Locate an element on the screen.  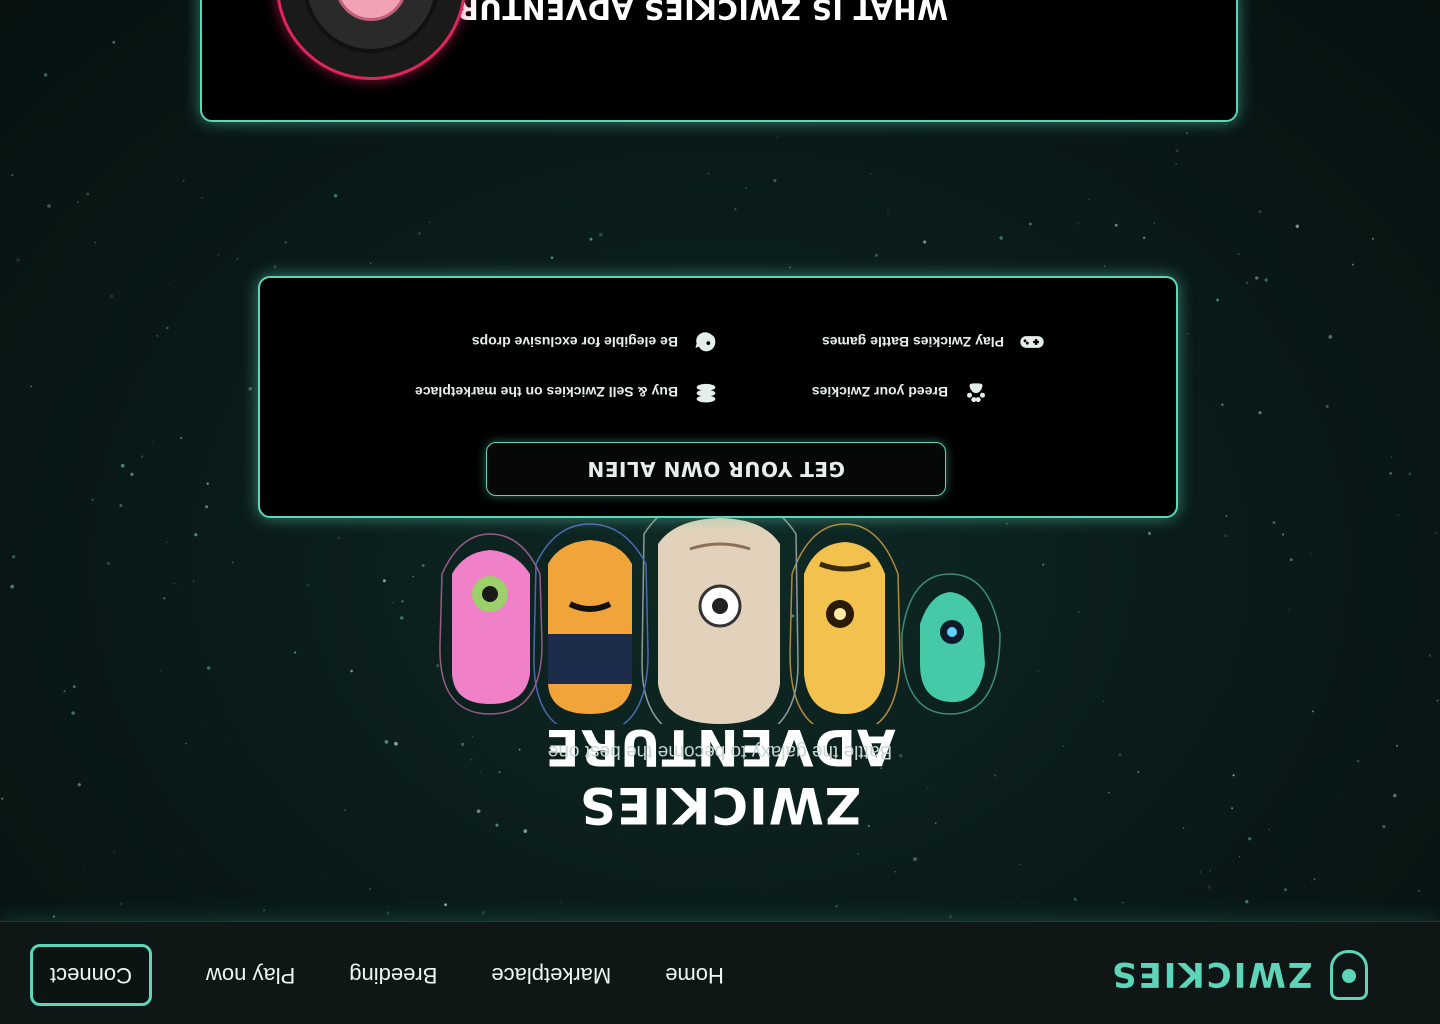
feature-battle-games: Play Zwickies Battle games is located at coordinates (934, 342).